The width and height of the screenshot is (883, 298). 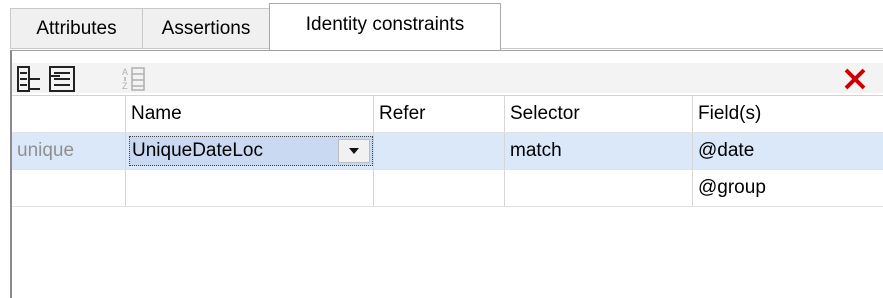 What do you see at coordinates (354, 151) in the screenshot?
I see `chevron-down-icon` at bounding box center [354, 151].